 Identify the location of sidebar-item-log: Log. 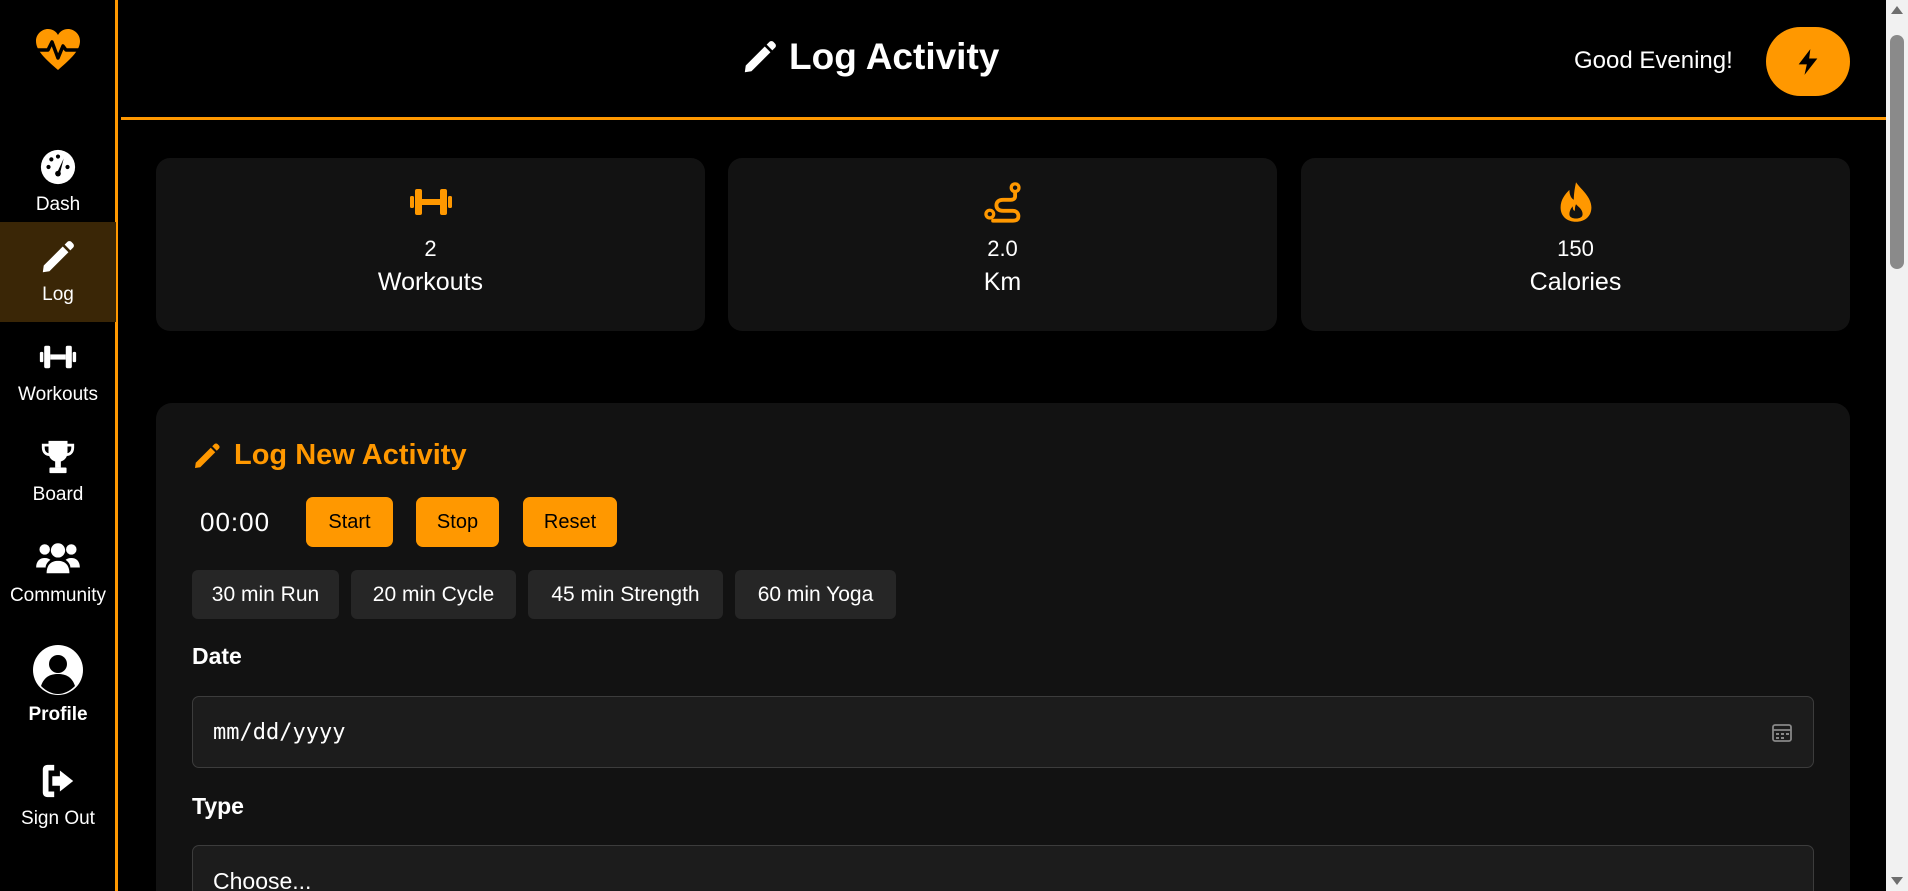
(58, 272).